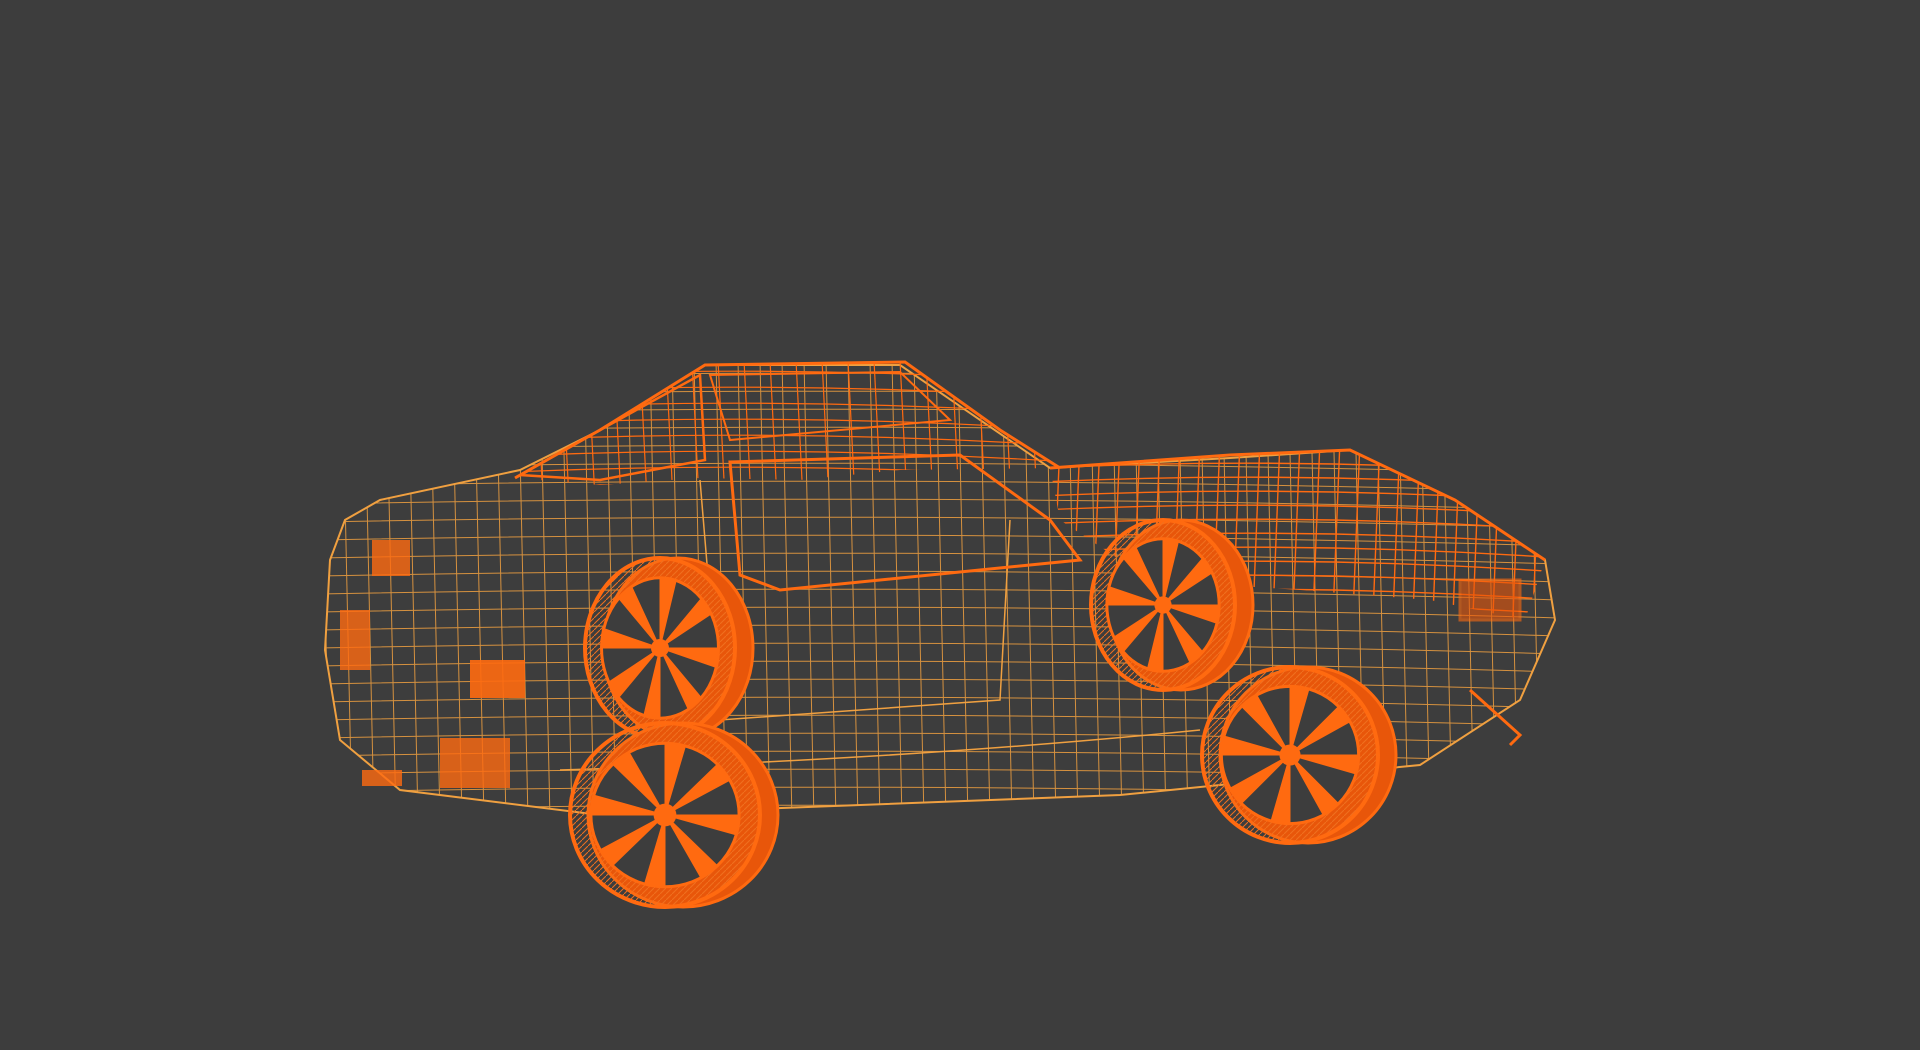  What do you see at coordinates (1299, 755) in the screenshot?
I see `wheel-front-lower` at bounding box center [1299, 755].